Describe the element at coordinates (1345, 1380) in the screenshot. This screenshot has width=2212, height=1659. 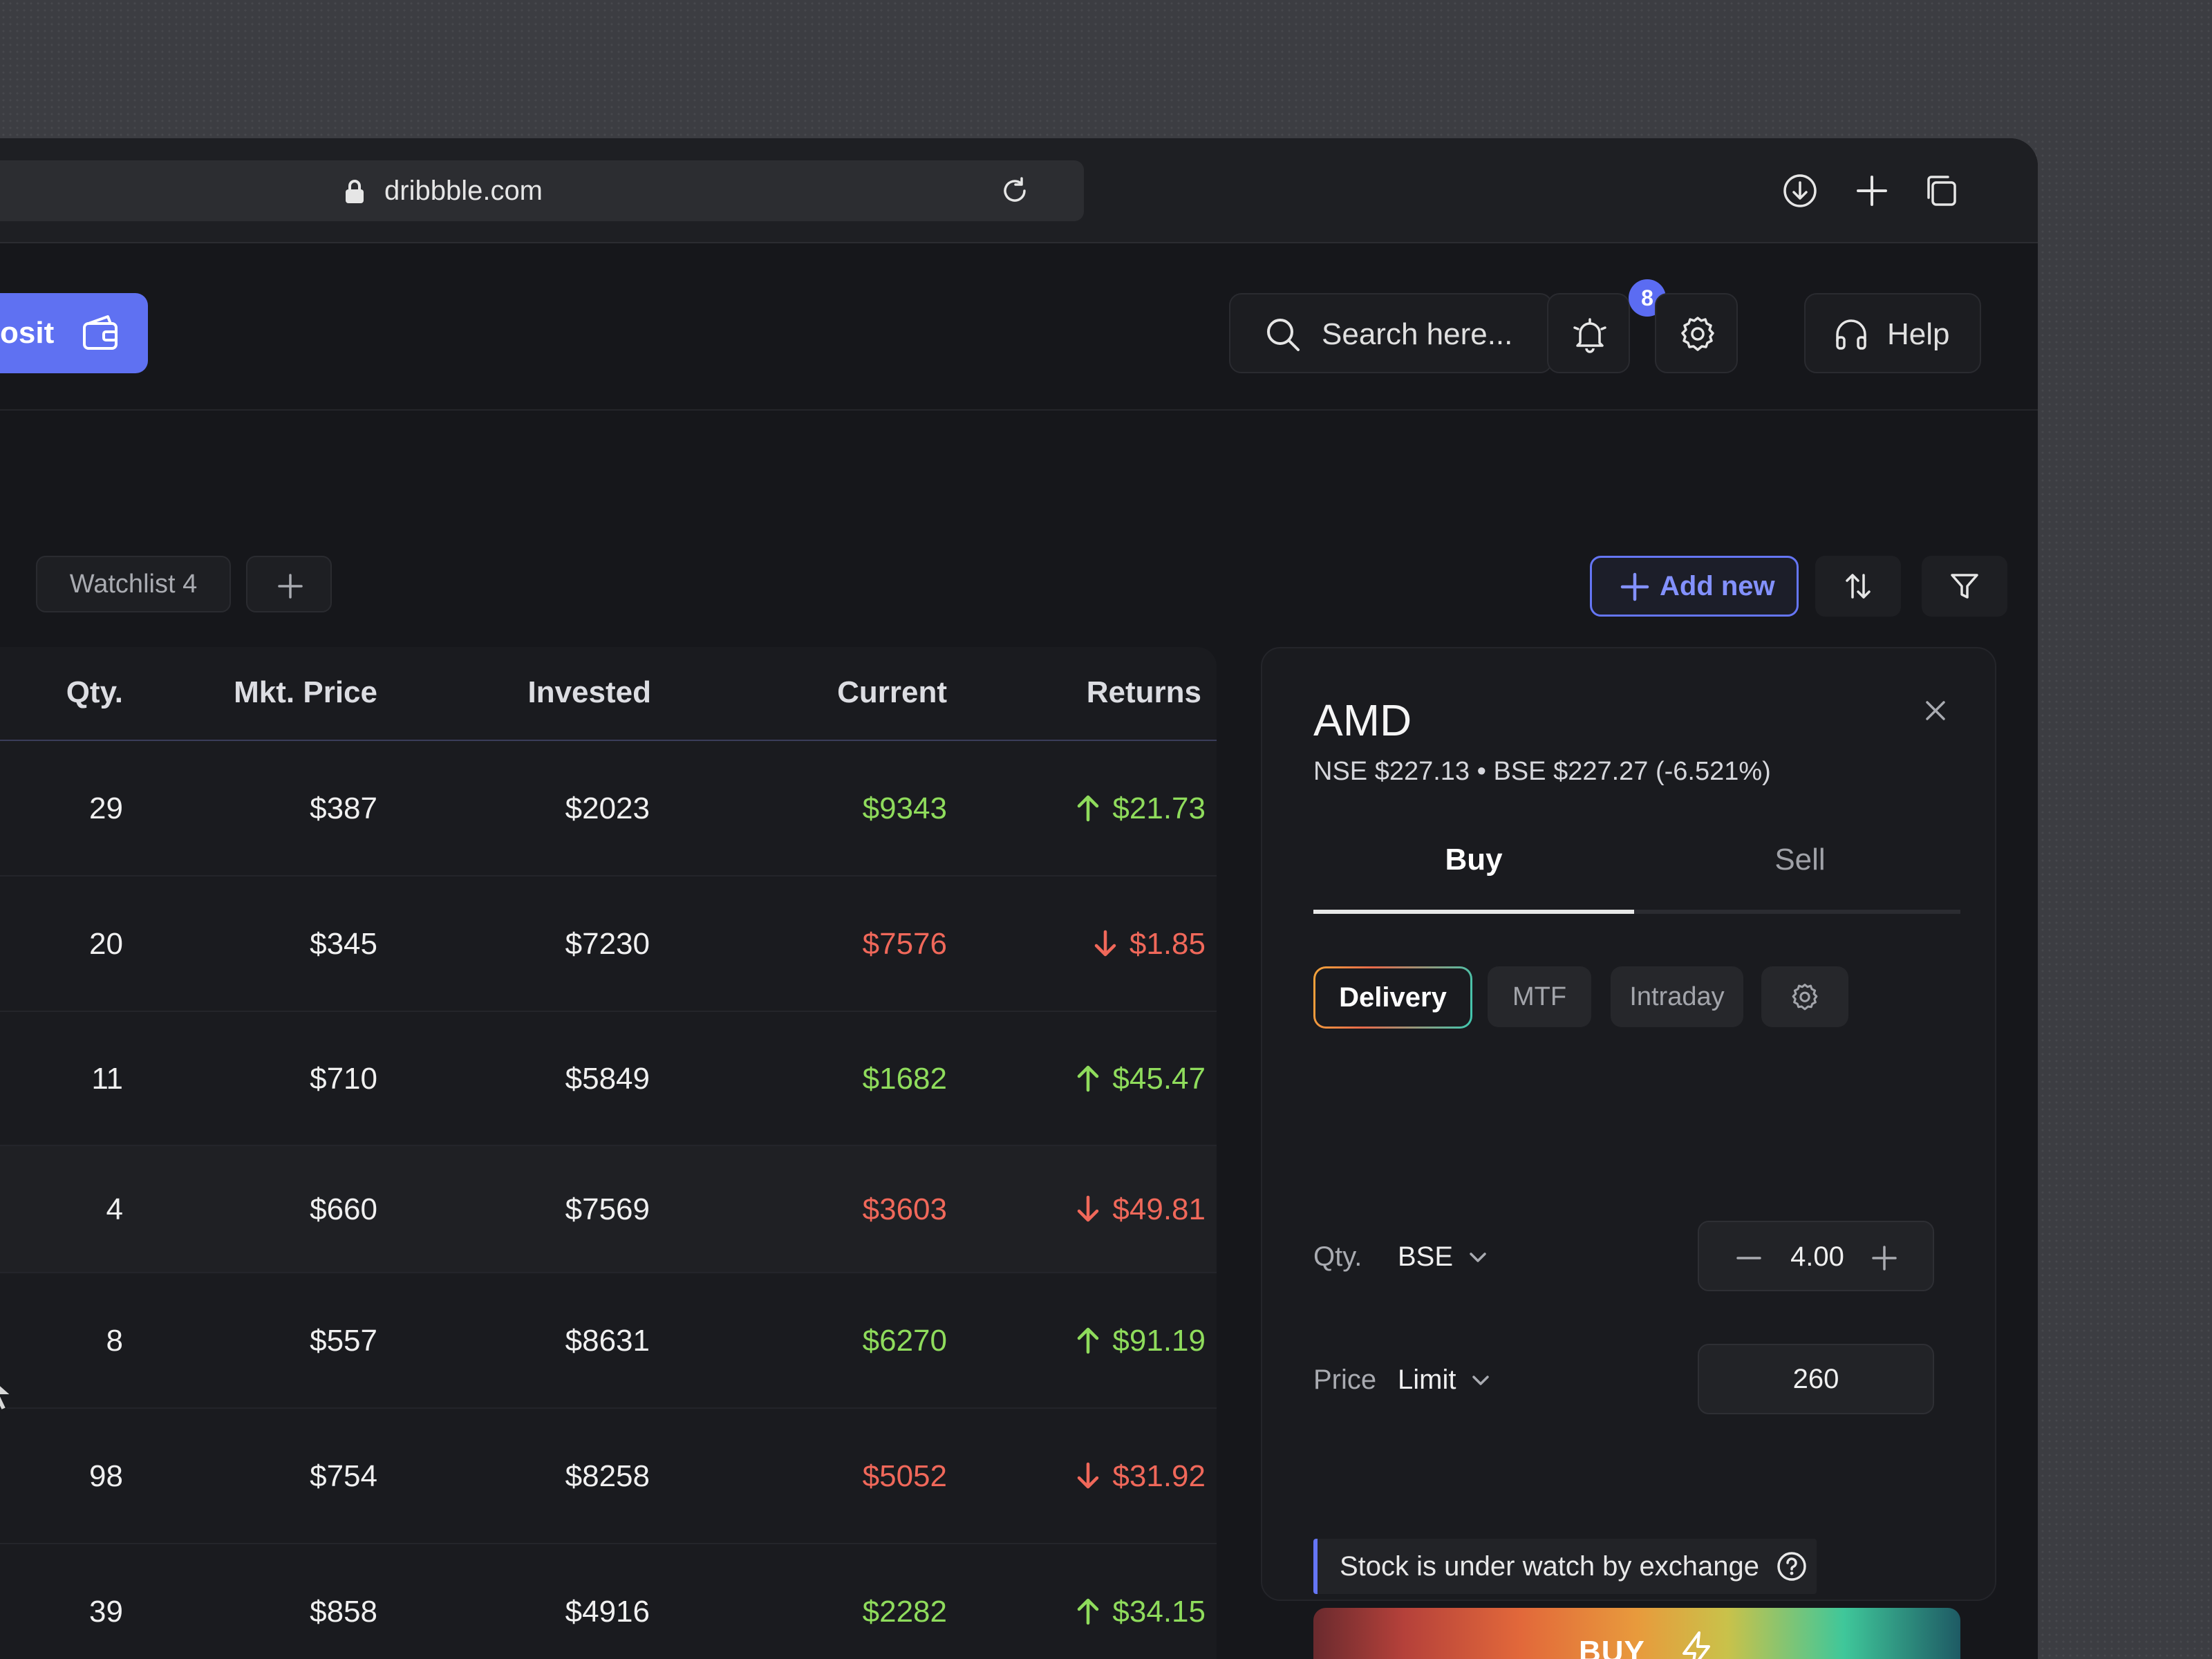
I see `price-label: Price` at that location.